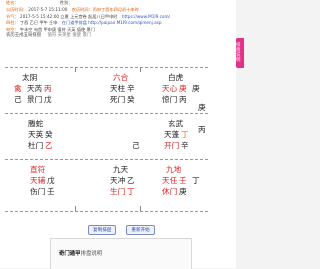 Image resolution: width=320 pixels, height=269 pixels. I want to click on name-line: 姓名： 性别：, so click(39, 2).